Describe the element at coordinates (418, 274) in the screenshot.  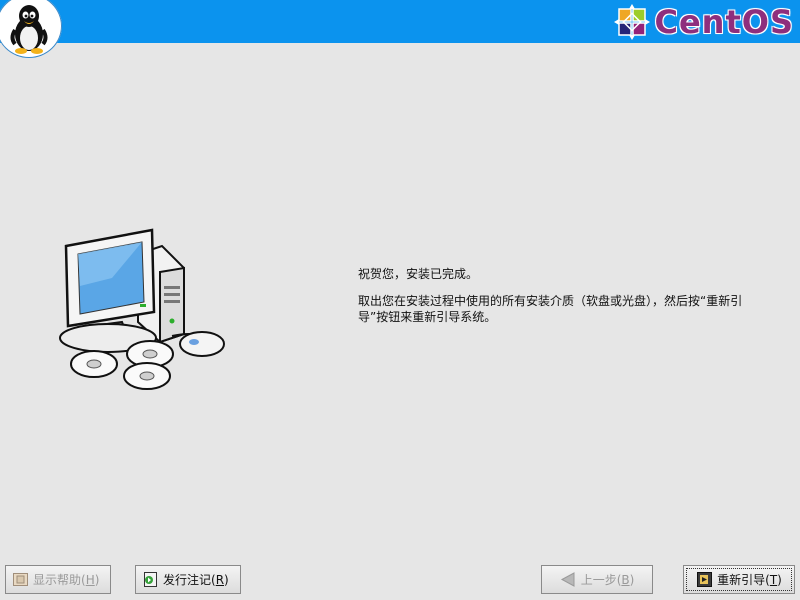
I see `congrats-text: 祝贺您，安装已完成。` at that location.